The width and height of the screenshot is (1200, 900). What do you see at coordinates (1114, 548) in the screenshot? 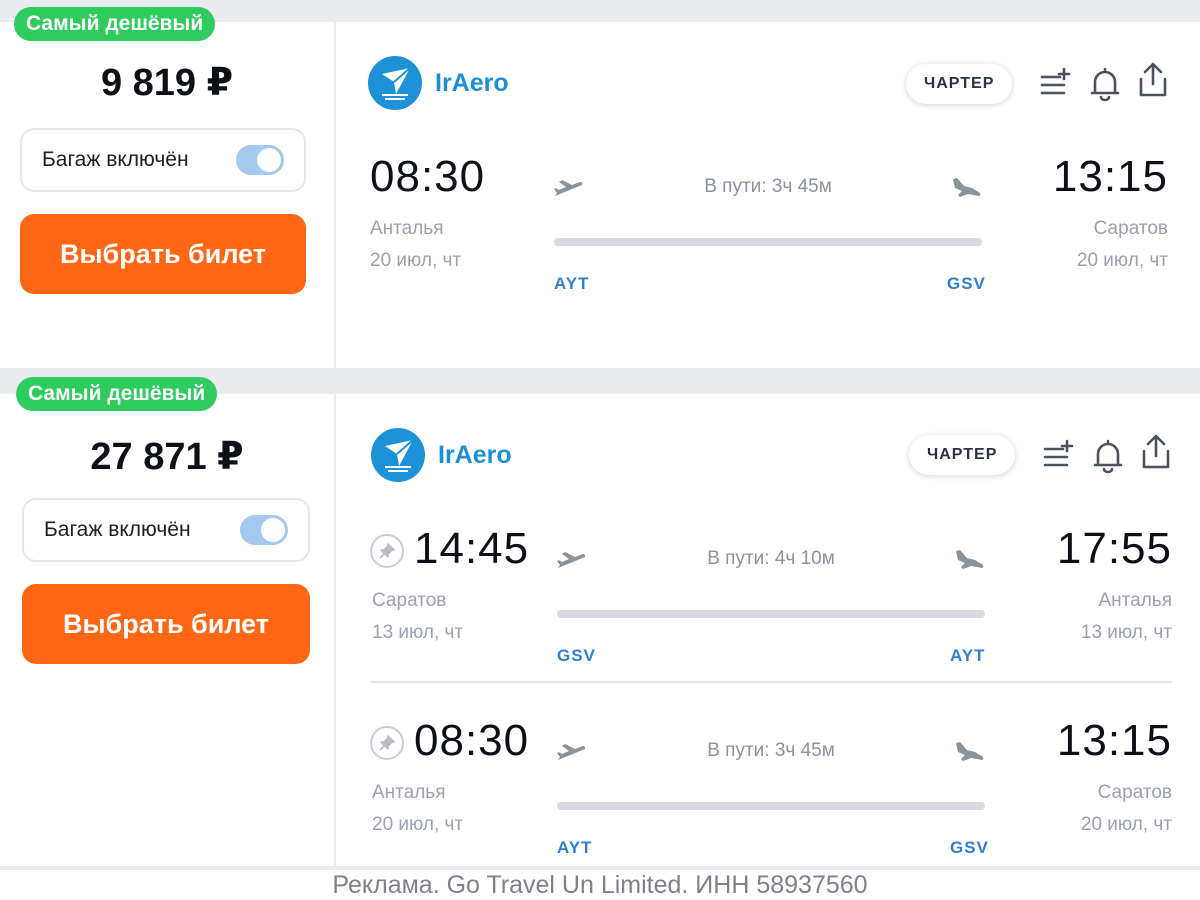
I see `arrival-time: 17:55` at bounding box center [1114, 548].